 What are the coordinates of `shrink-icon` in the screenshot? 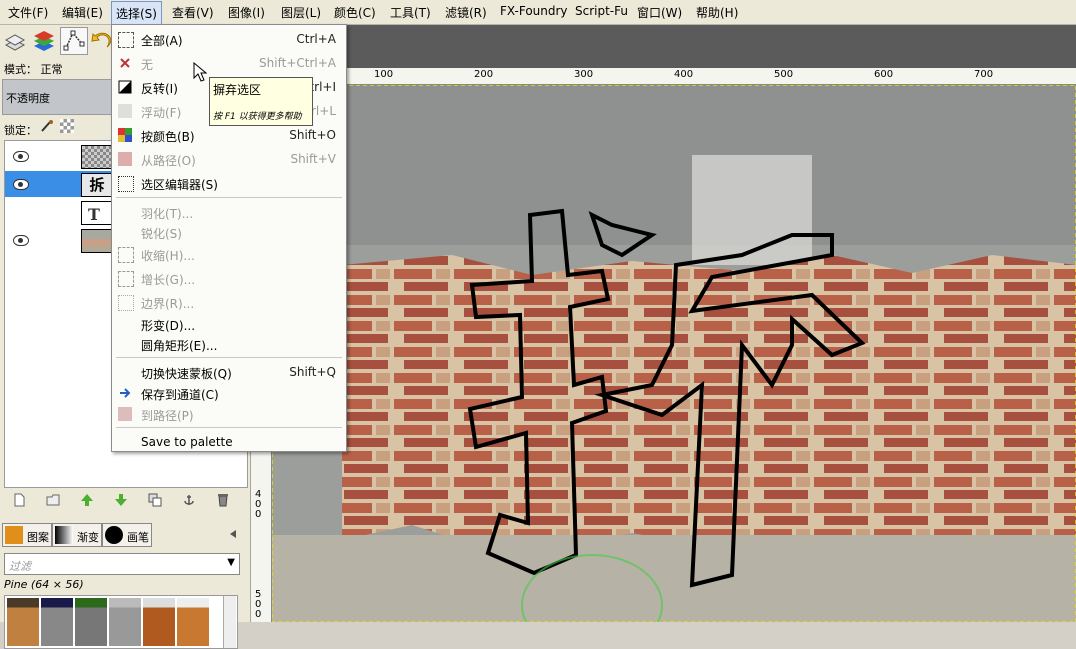 It's located at (126, 255).